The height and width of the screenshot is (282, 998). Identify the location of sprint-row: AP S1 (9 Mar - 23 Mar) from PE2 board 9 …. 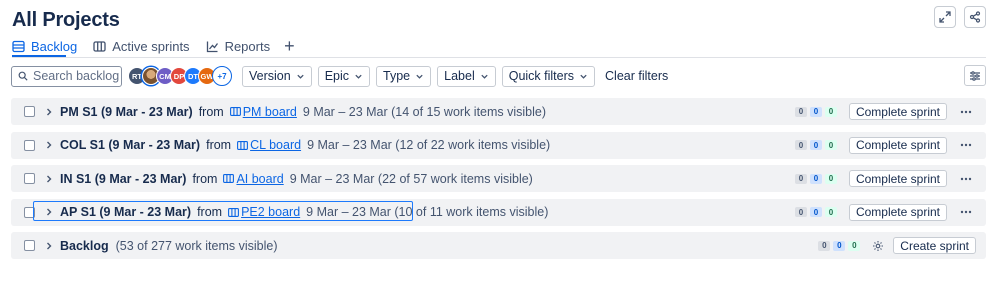
(498, 212).